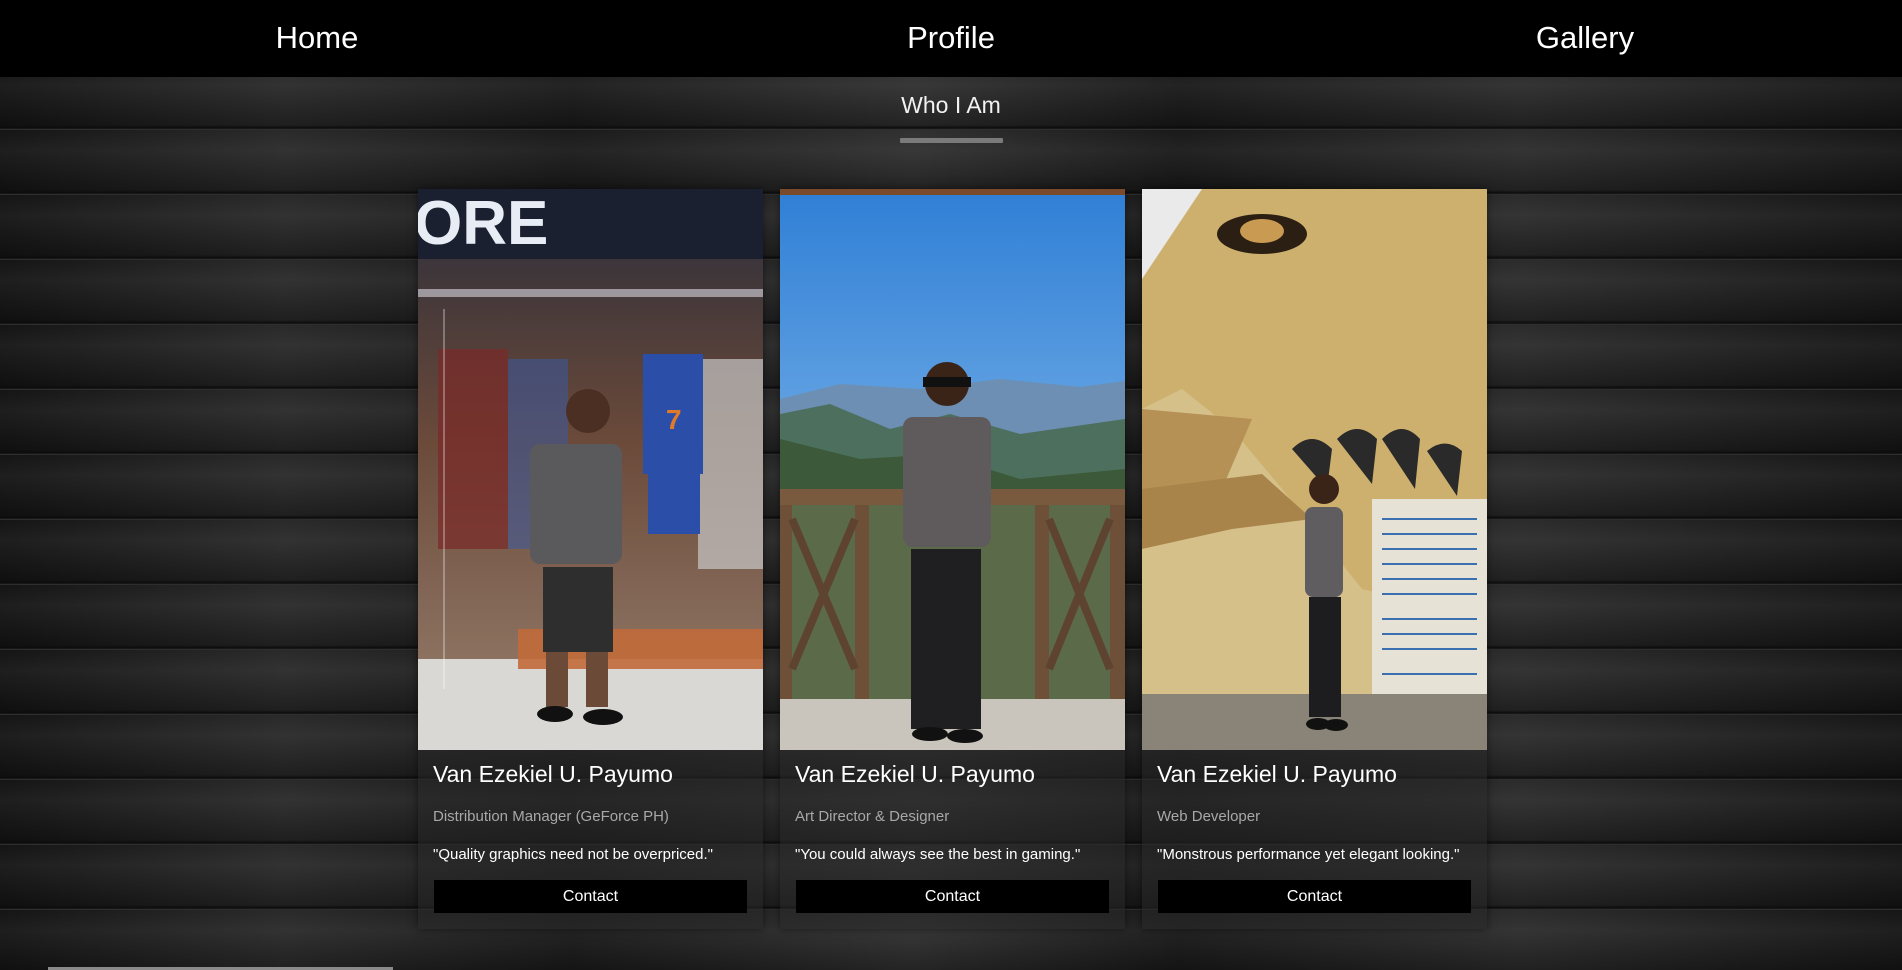  Describe the element at coordinates (483, 223) in the screenshot. I see `store-sign-text: ORE` at that location.